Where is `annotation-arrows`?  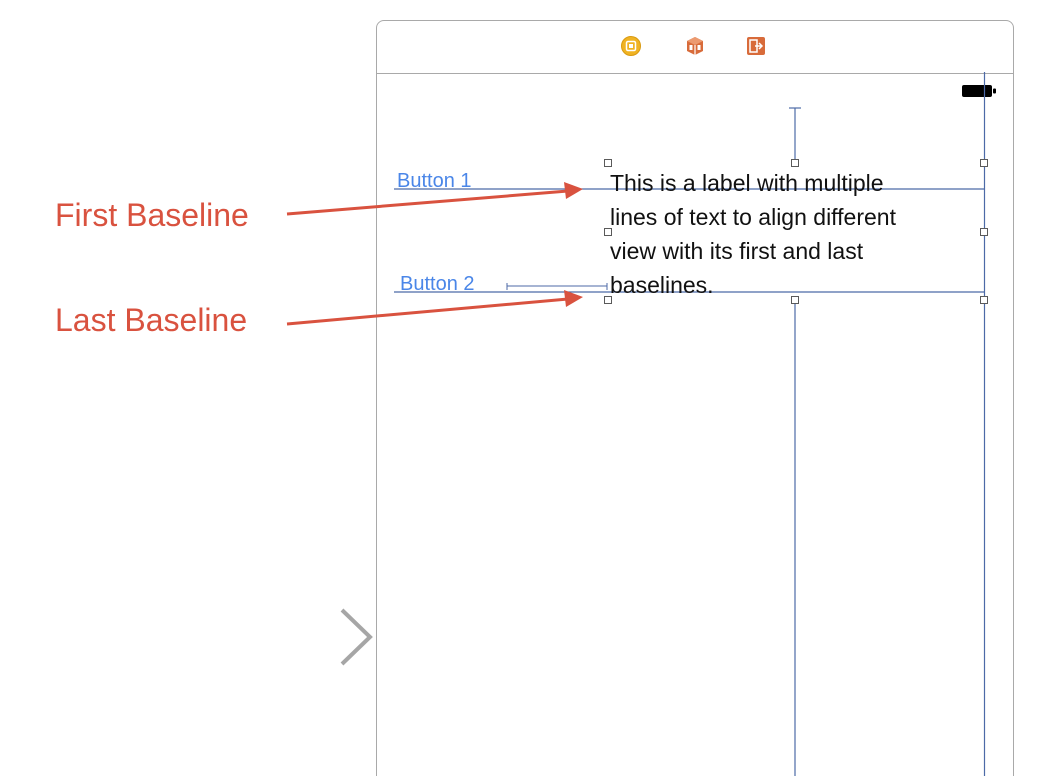
annotation-arrows is located at coordinates (434, 254).